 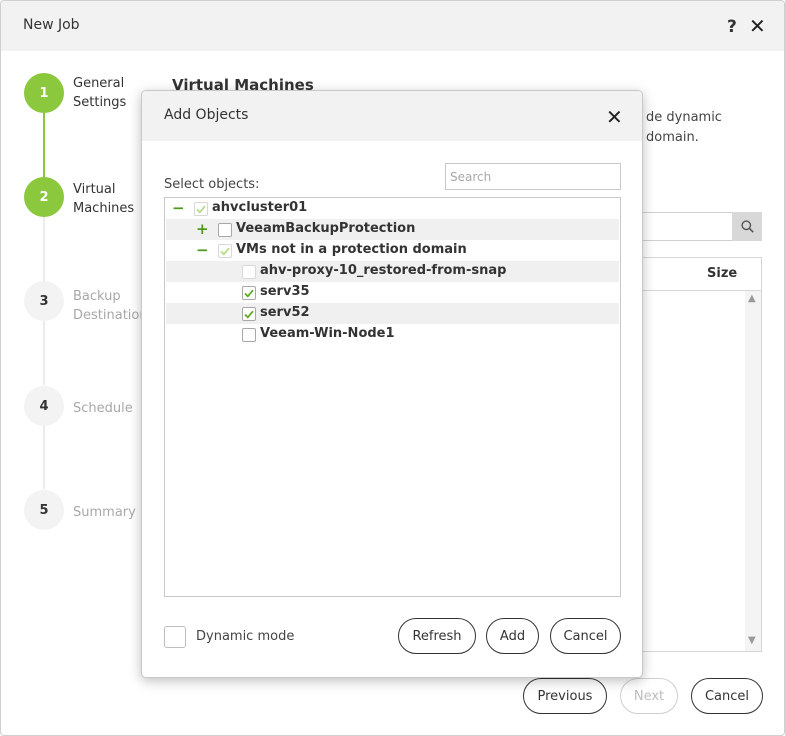 I want to click on step-4-label: Schedule, so click(x=103, y=408).